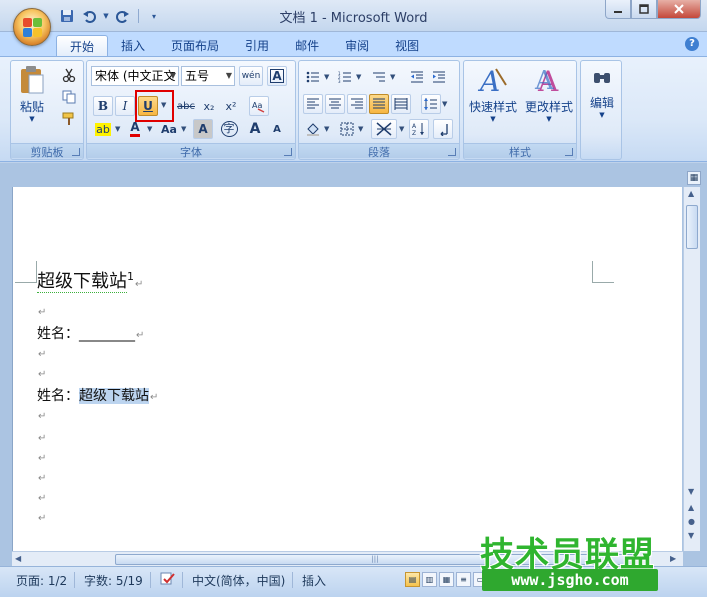  What do you see at coordinates (238, 580) in the screenshot?
I see `status-language: 中文(简体，中国)` at bounding box center [238, 580].